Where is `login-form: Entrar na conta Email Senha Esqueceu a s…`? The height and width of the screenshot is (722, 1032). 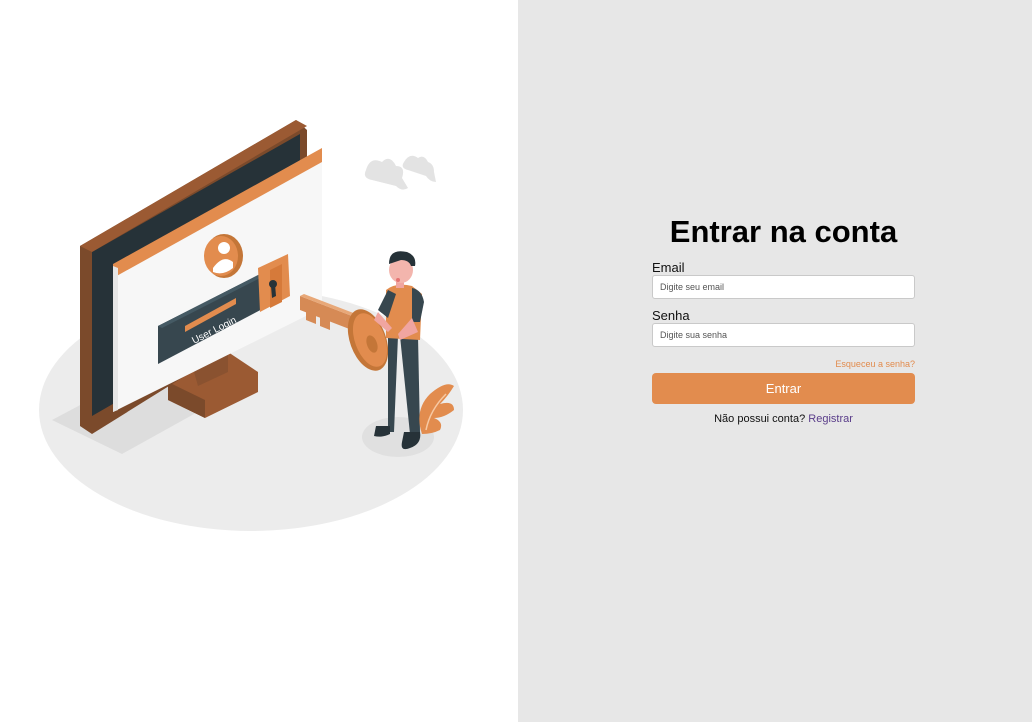
login-form: Entrar na conta Email Senha Esqueceu a s… is located at coordinates (783, 319).